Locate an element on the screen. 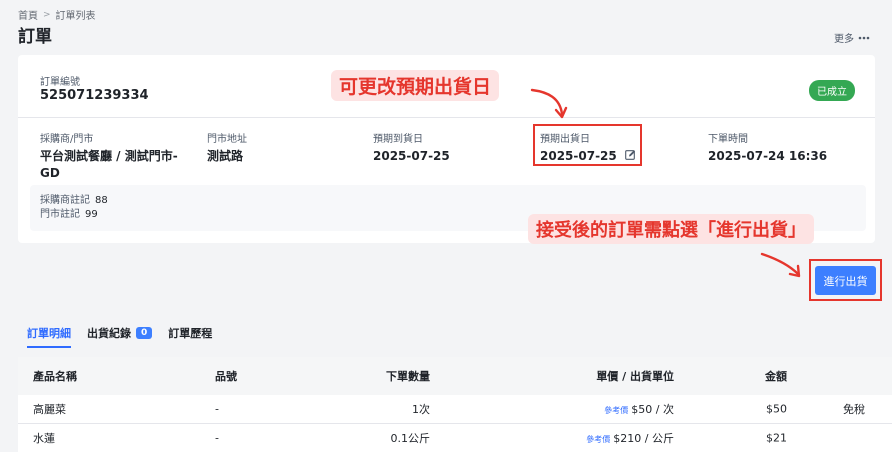 Image resolution: width=892 pixels, height=452 pixels. breadcrumb: 首頁 > 訂單列表 is located at coordinates (57, 15).